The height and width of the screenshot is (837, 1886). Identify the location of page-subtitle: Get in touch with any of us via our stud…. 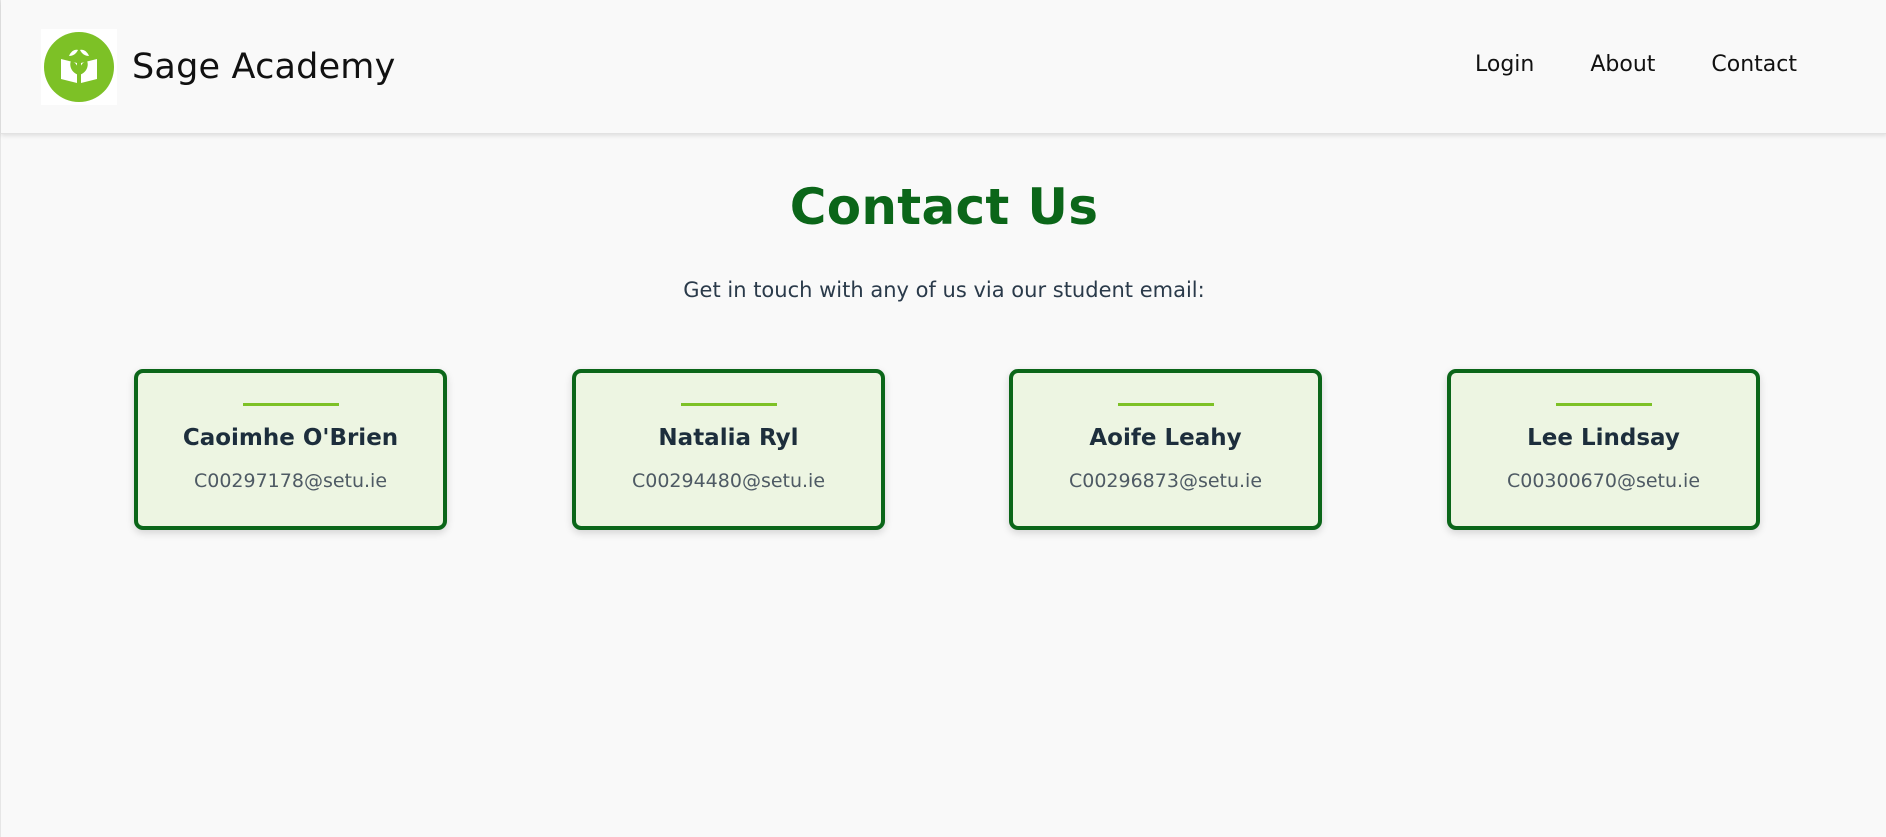
(944, 290).